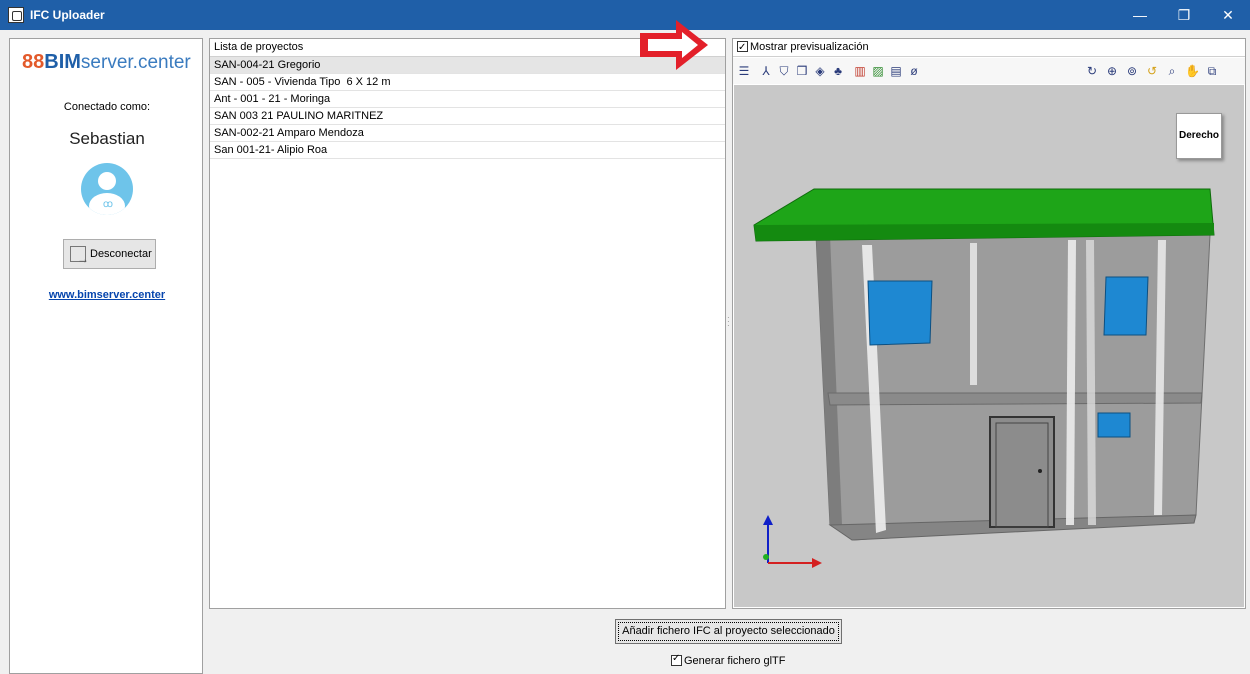 Image resolution: width=1250 pixels, height=674 pixels. What do you see at coordinates (896, 71) in the screenshot?
I see `plan-icon: ▤` at bounding box center [896, 71].